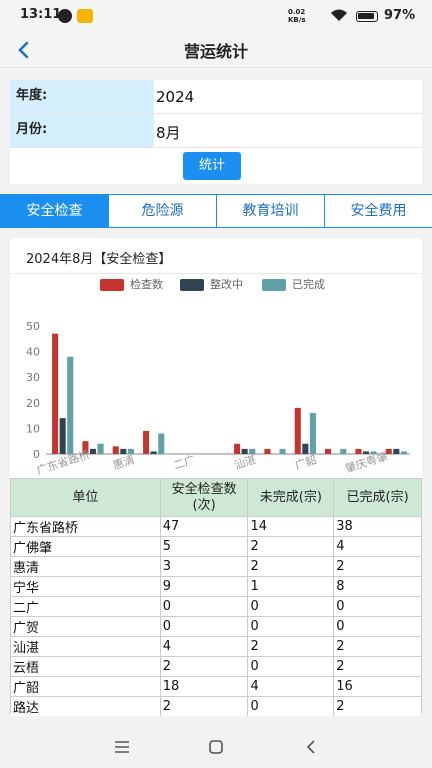 The image size is (432, 768). I want to click on x-tick-label: 汕湛, so click(245, 462).